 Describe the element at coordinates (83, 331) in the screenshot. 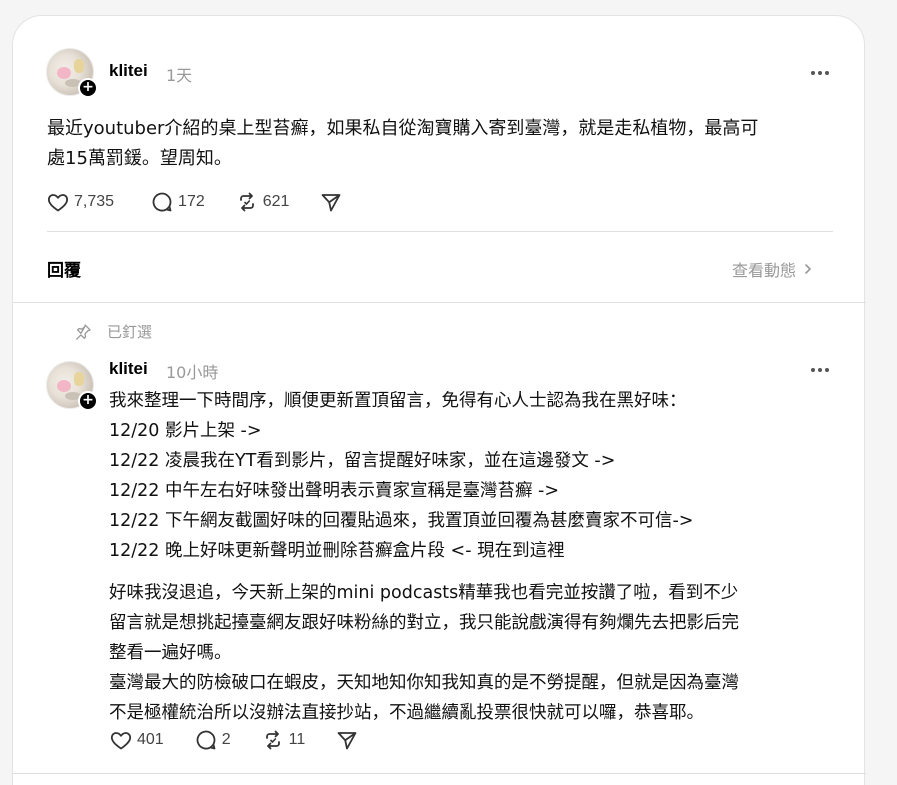

I see `pin-icon` at that location.